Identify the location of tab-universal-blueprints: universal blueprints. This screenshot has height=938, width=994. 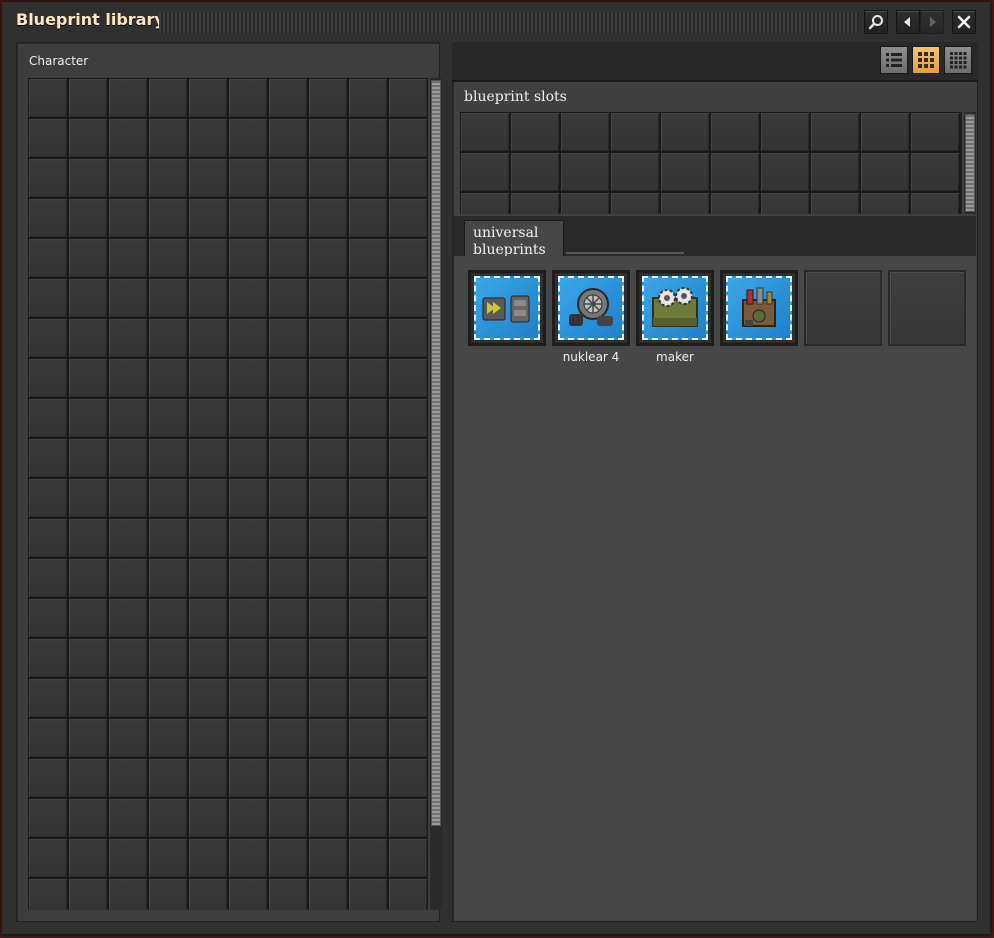
(514, 239).